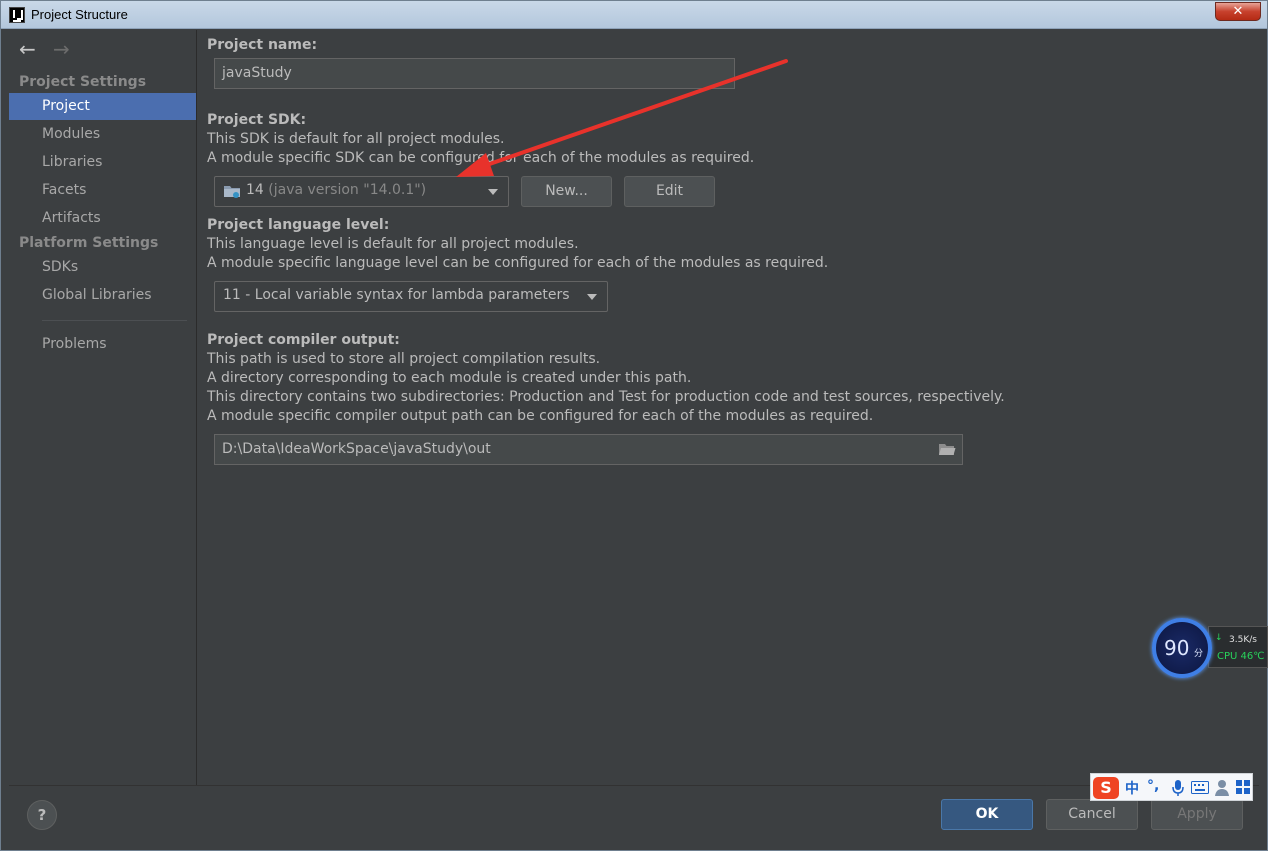 The width and height of the screenshot is (1268, 851). Describe the element at coordinates (257, 120) in the screenshot. I see `project-sdk-label: Project SDK:` at that location.